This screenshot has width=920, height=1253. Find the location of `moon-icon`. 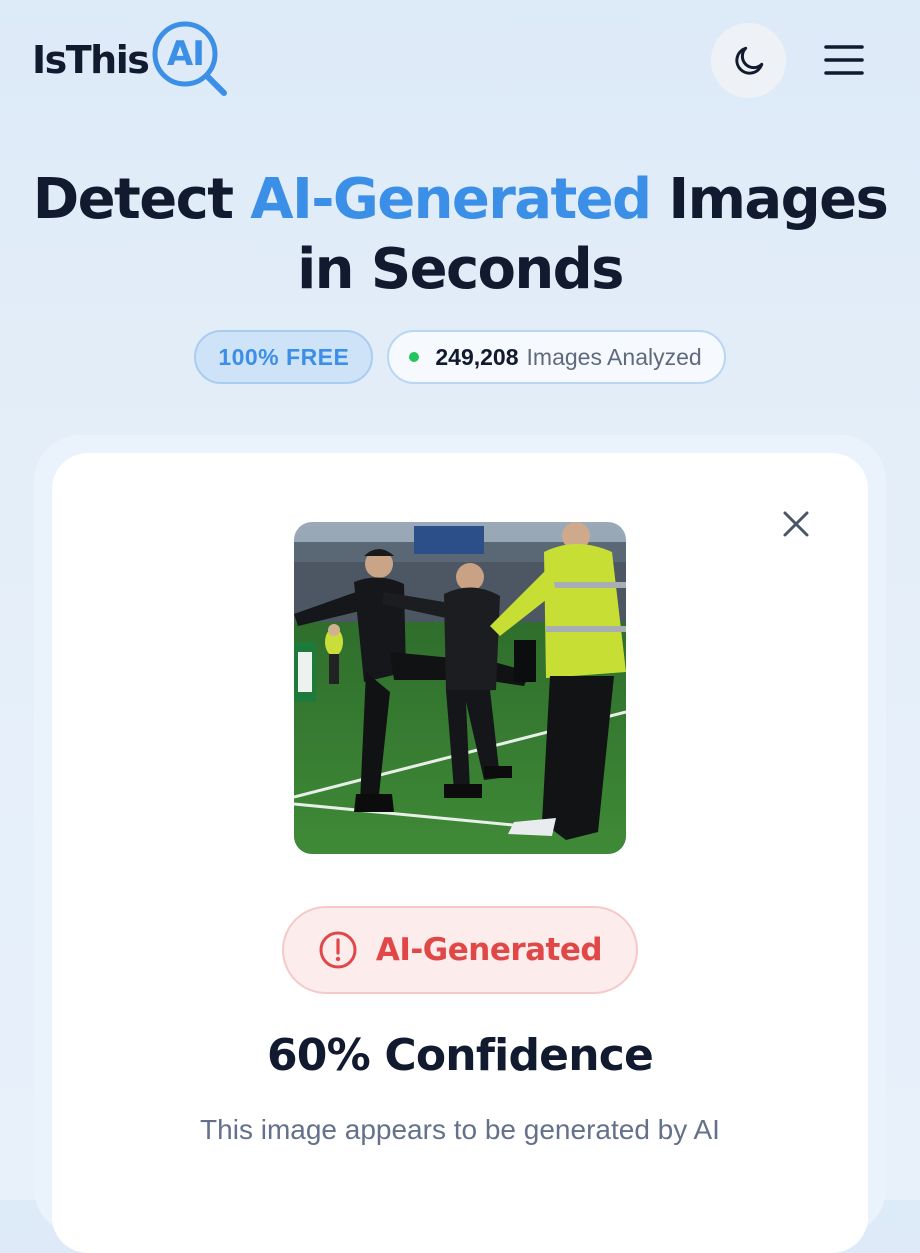

moon-icon is located at coordinates (748, 60).